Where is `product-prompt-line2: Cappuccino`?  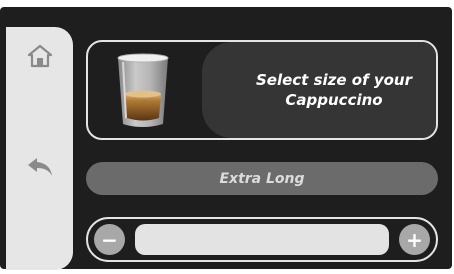 product-prompt-line2: Cappuccino is located at coordinates (334, 100).